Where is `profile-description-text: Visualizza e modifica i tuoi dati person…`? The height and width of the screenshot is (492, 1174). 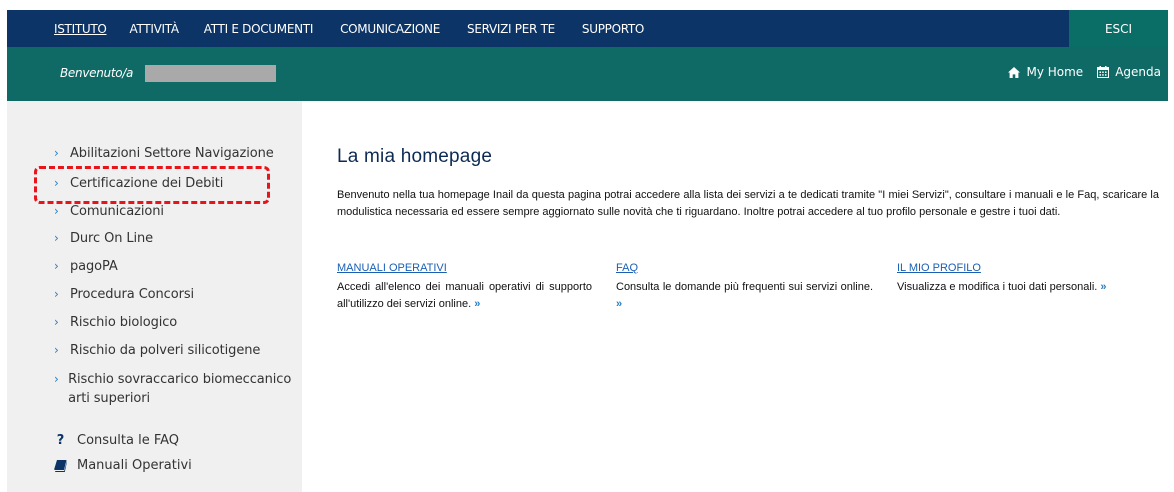
profile-description-text: Visualizza e modifica i tuoi dati person… is located at coordinates (997, 287).